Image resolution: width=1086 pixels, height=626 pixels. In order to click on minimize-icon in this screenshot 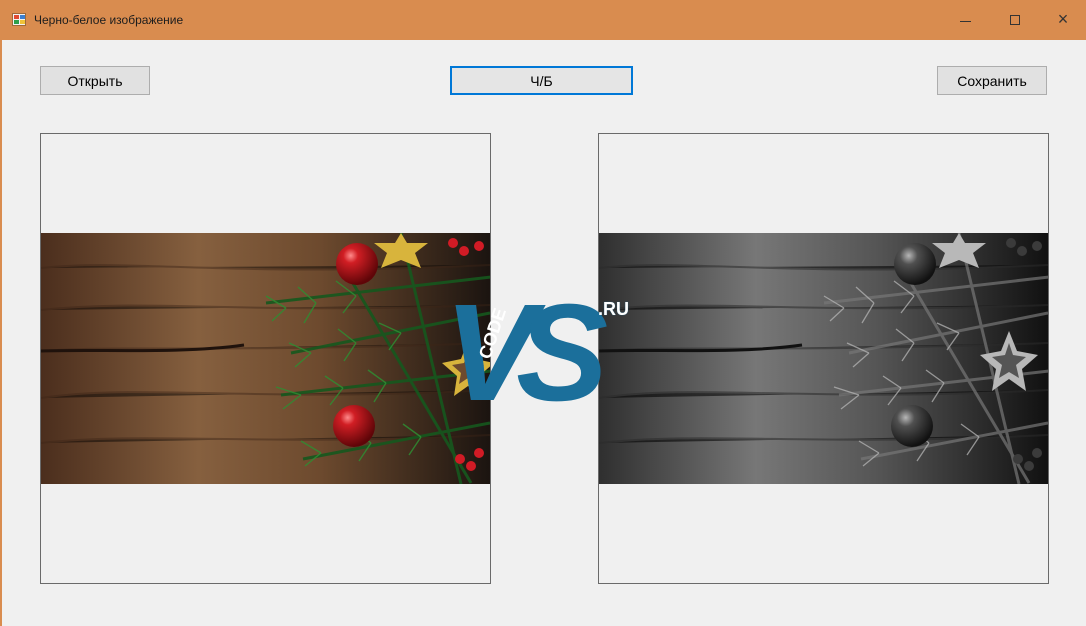, I will do `click(965, 21)`.